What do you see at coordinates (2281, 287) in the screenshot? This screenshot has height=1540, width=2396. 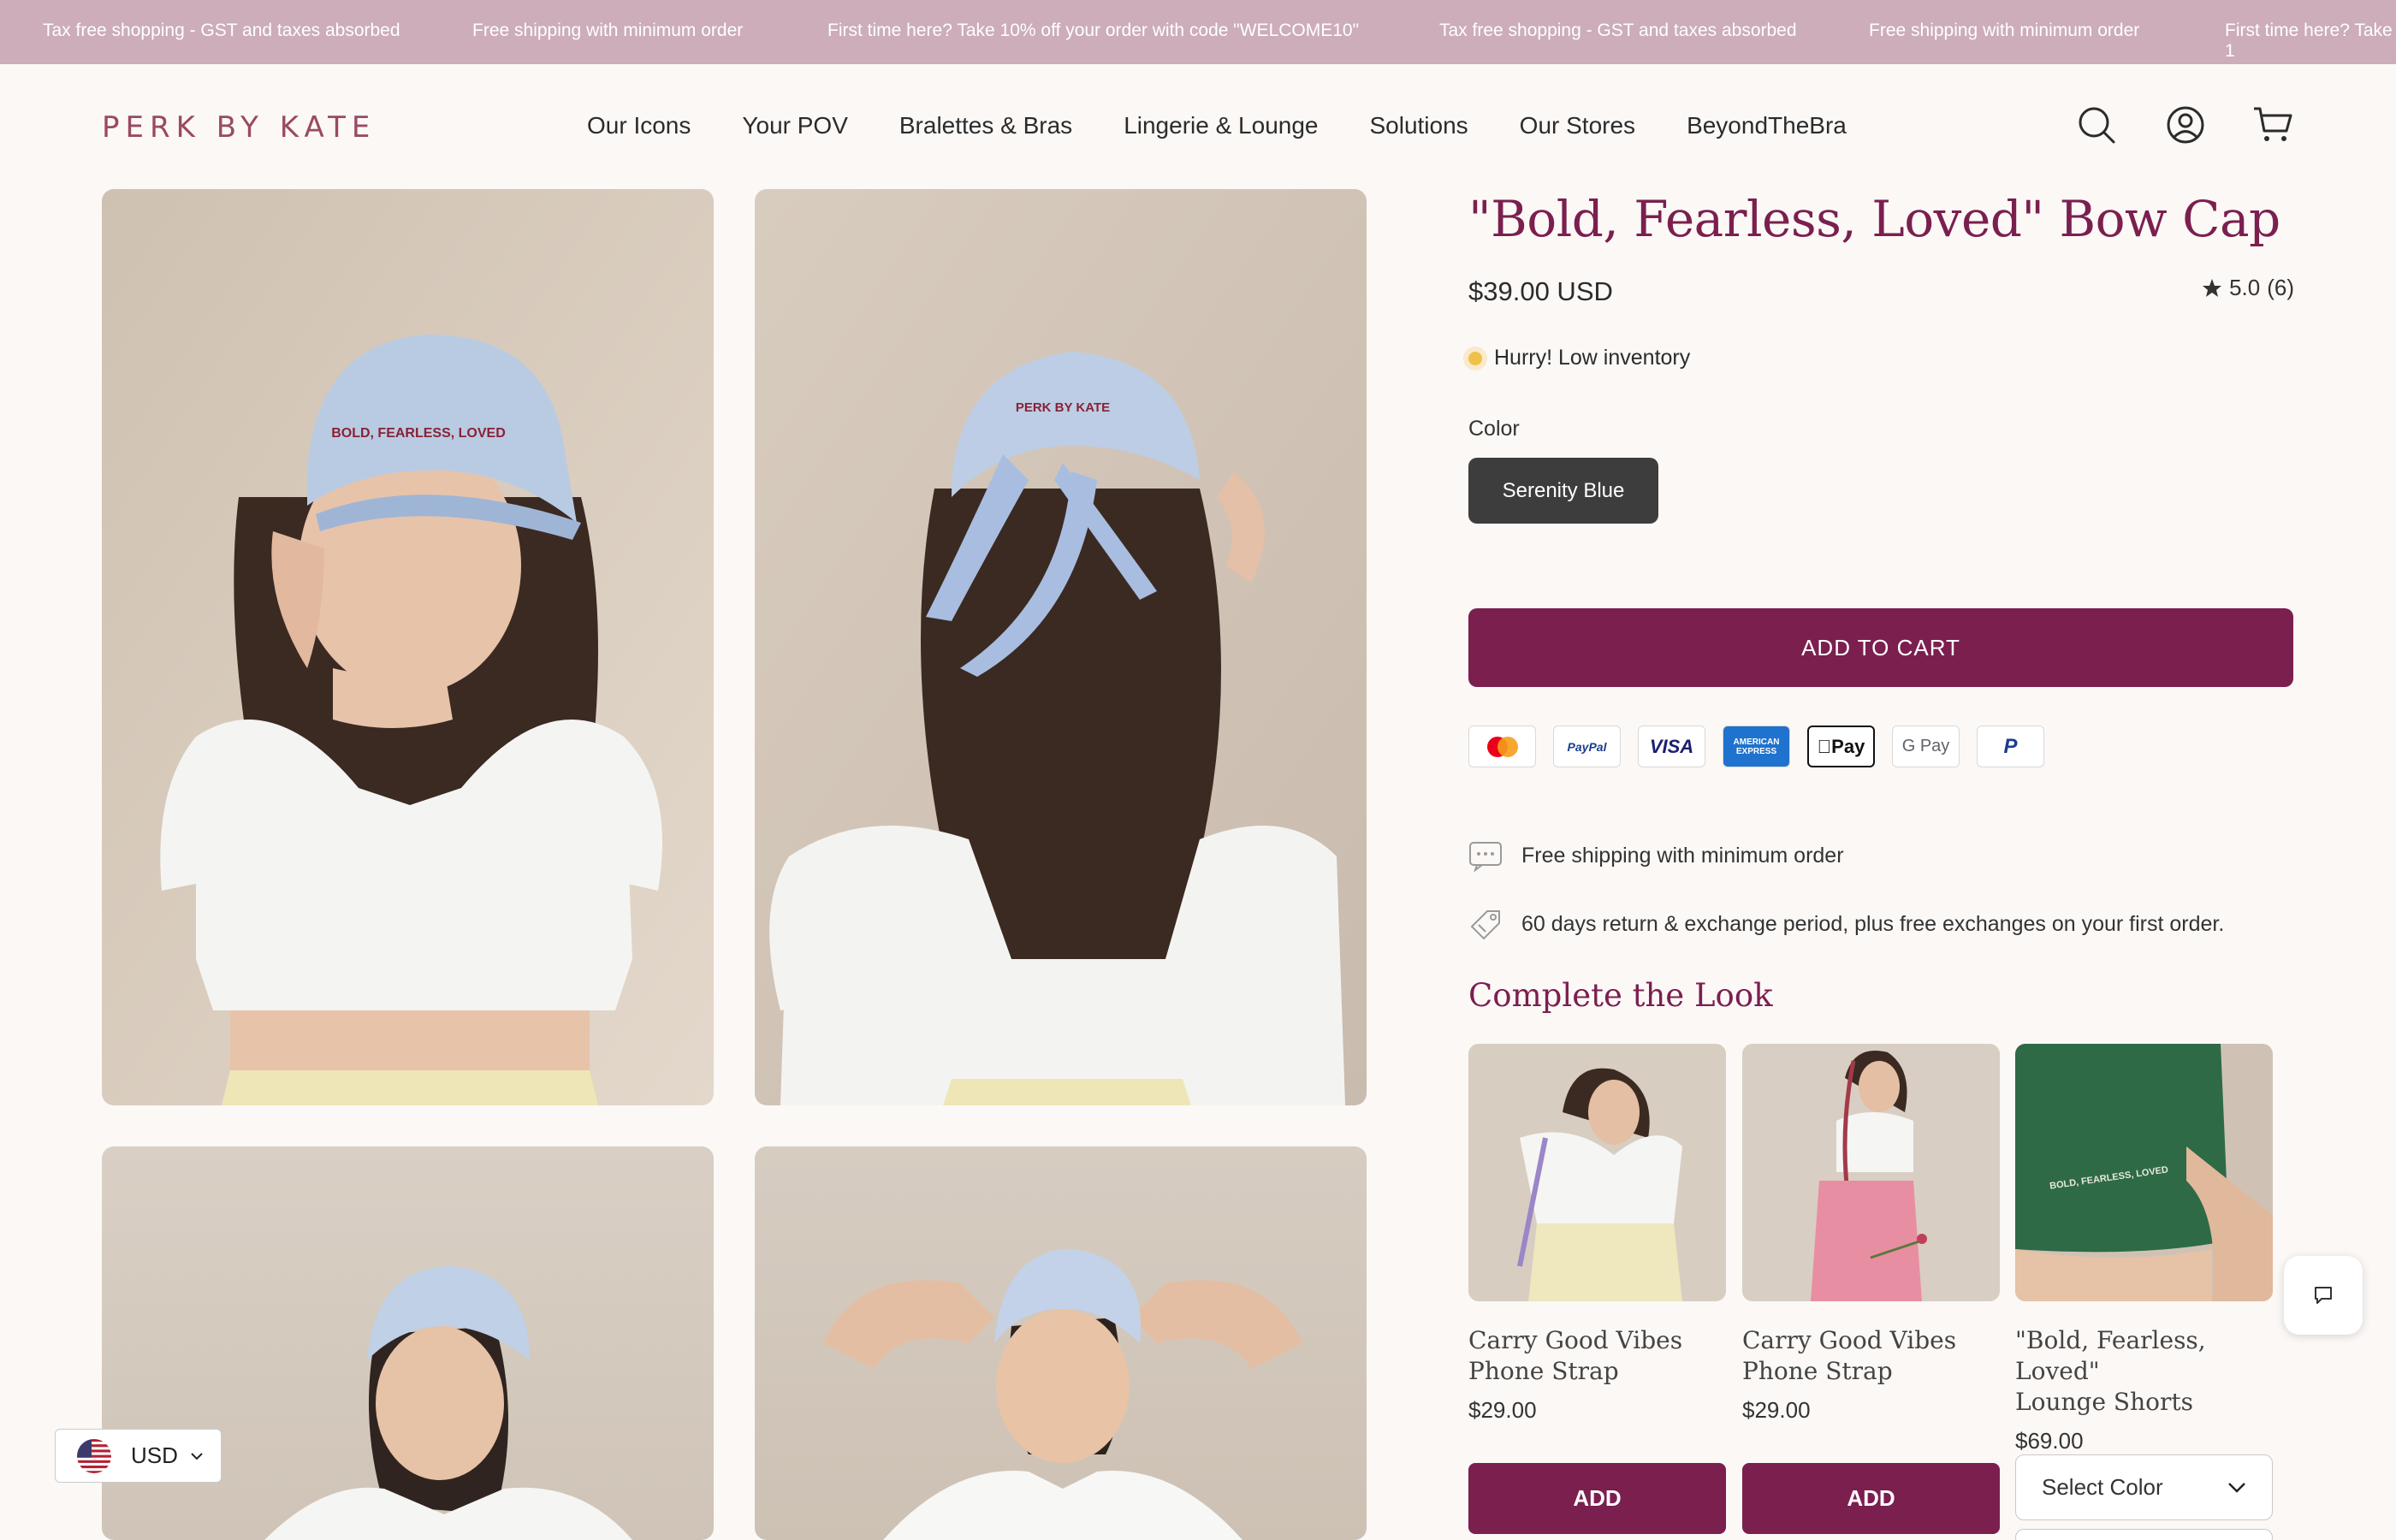 I see `review-count: (6)` at bounding box center [2281, 287].